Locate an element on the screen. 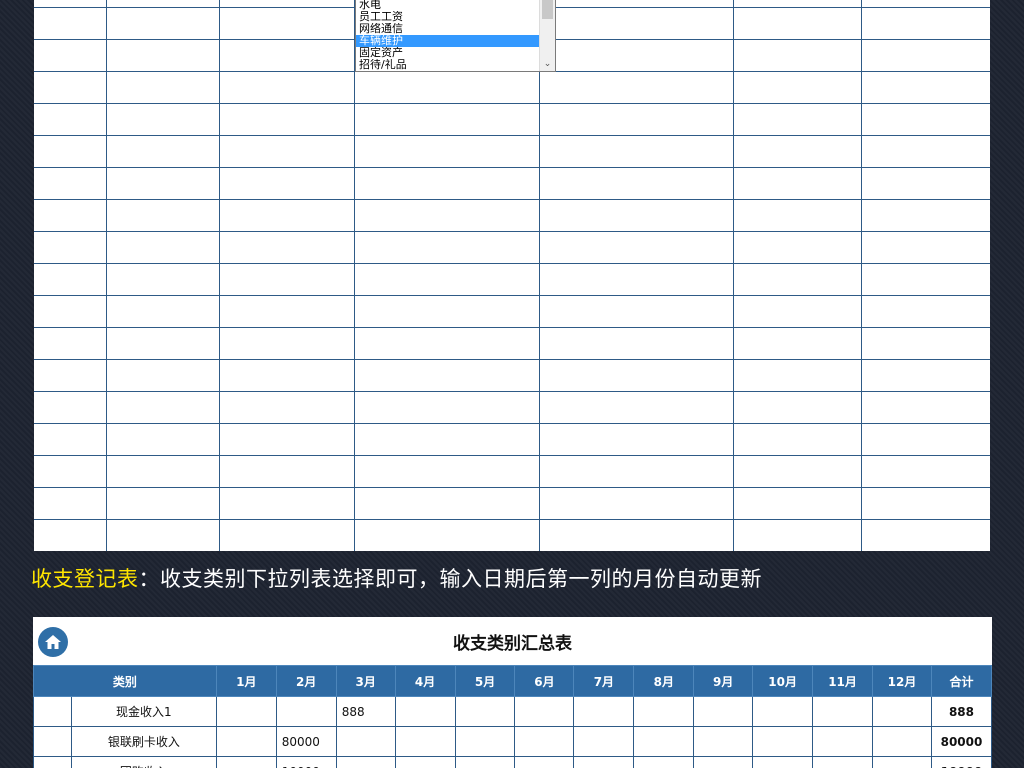  caption: 收支登记表：收支类别下拉列表选择即可，输入日期后第一列的月份自动更新 is located at coordinates (396, 578).